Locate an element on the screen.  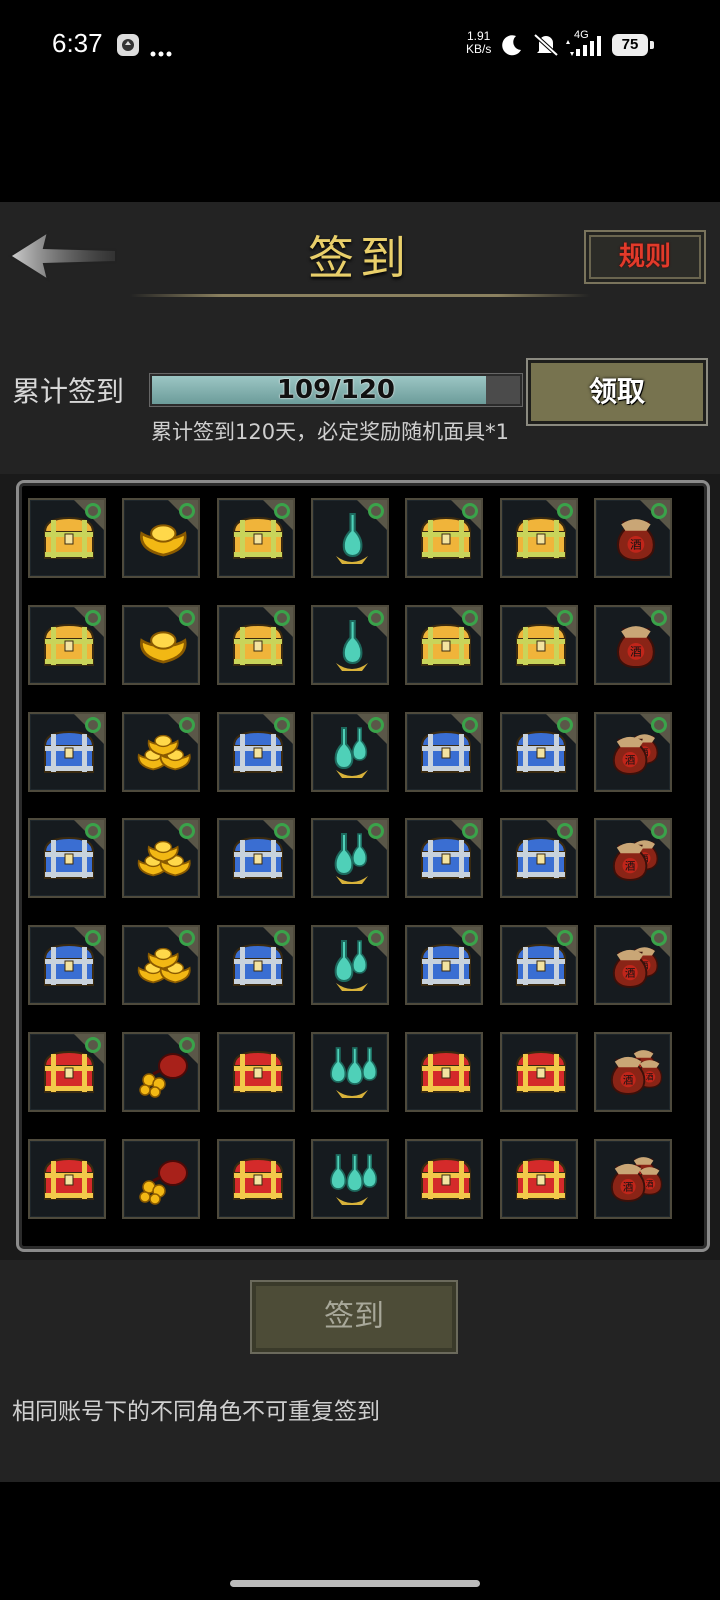
silent-bell-icon is located at coordinates (546, 47).